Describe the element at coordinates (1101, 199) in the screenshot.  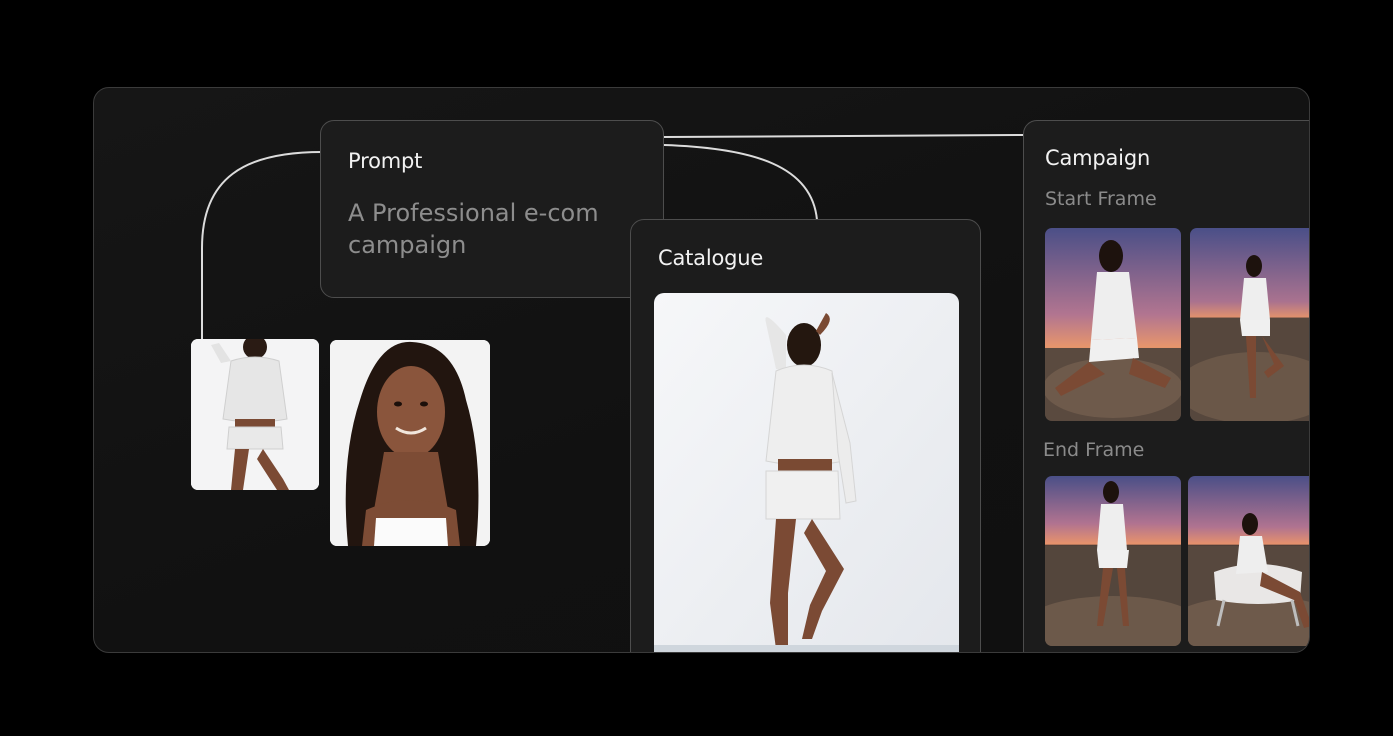
I see `start-frame-label: Start Frame` at that location.